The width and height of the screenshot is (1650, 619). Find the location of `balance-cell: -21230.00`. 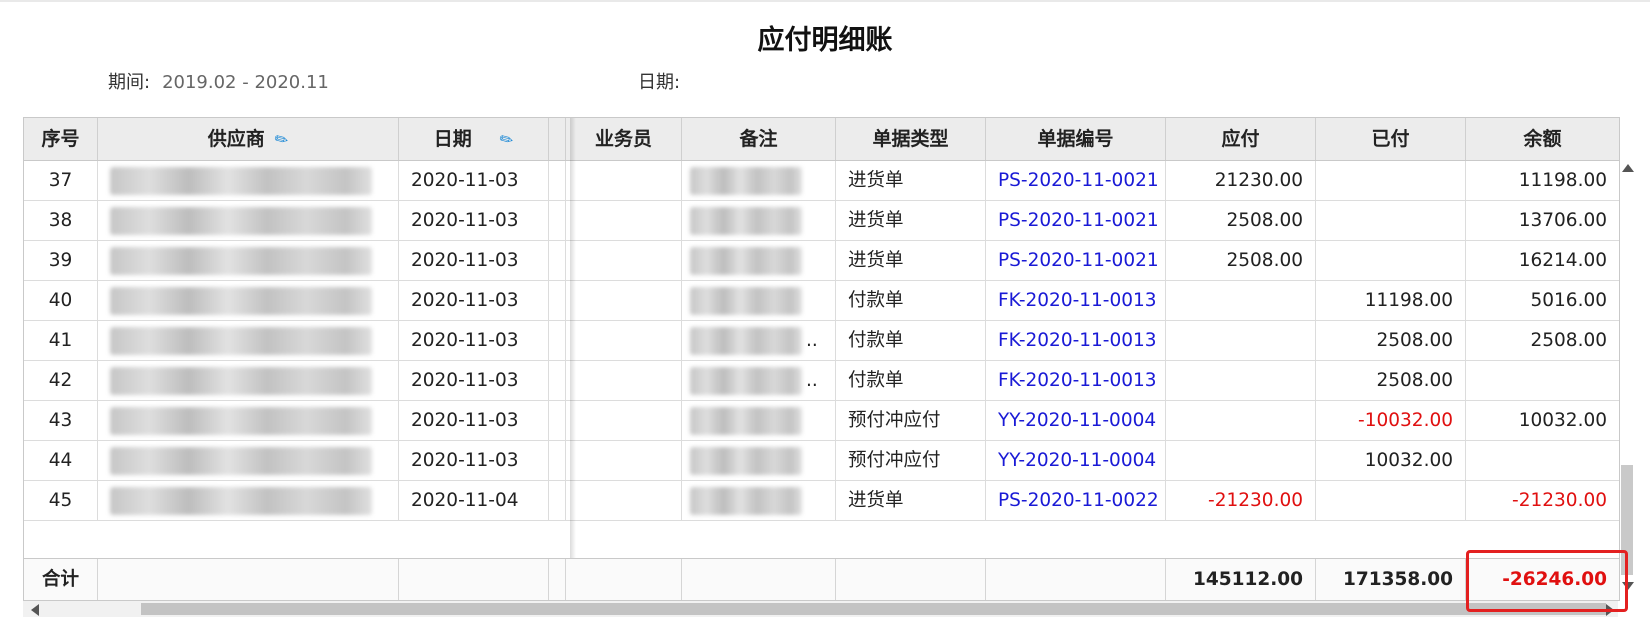

balance-cell: -21230.00 is located at coordinates (1559, 500).